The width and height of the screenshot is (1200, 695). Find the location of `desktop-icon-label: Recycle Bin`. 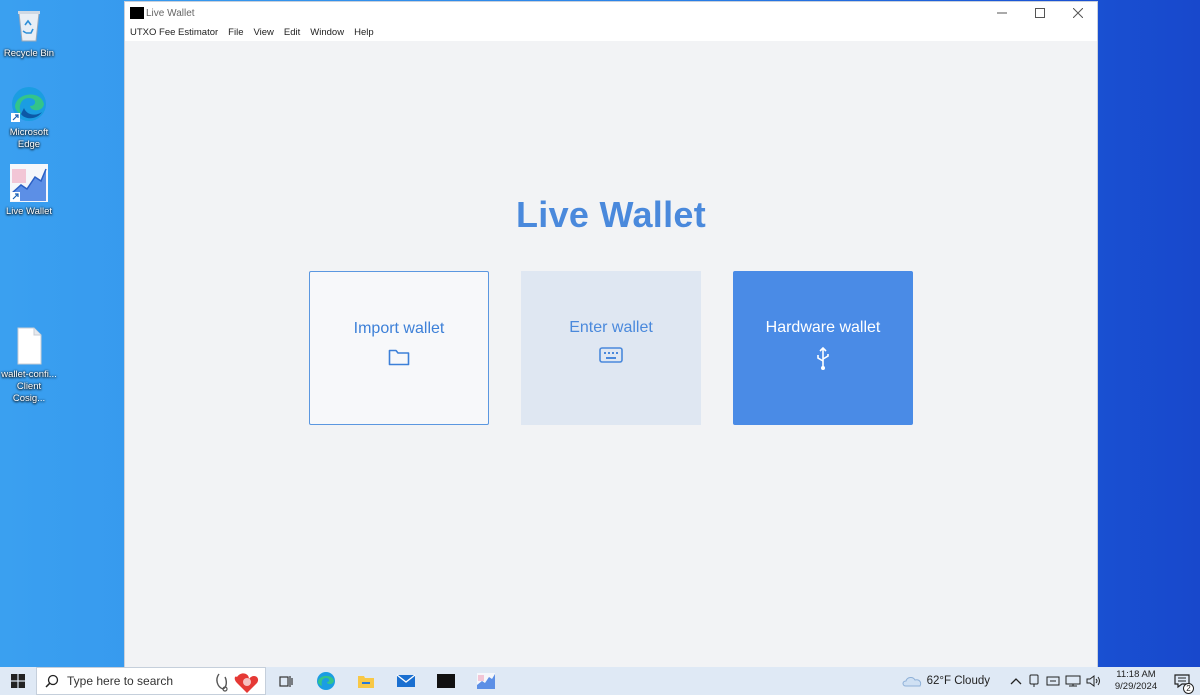

desktop-icon-label: Recycle Bin is located at coordinates (29, 53).